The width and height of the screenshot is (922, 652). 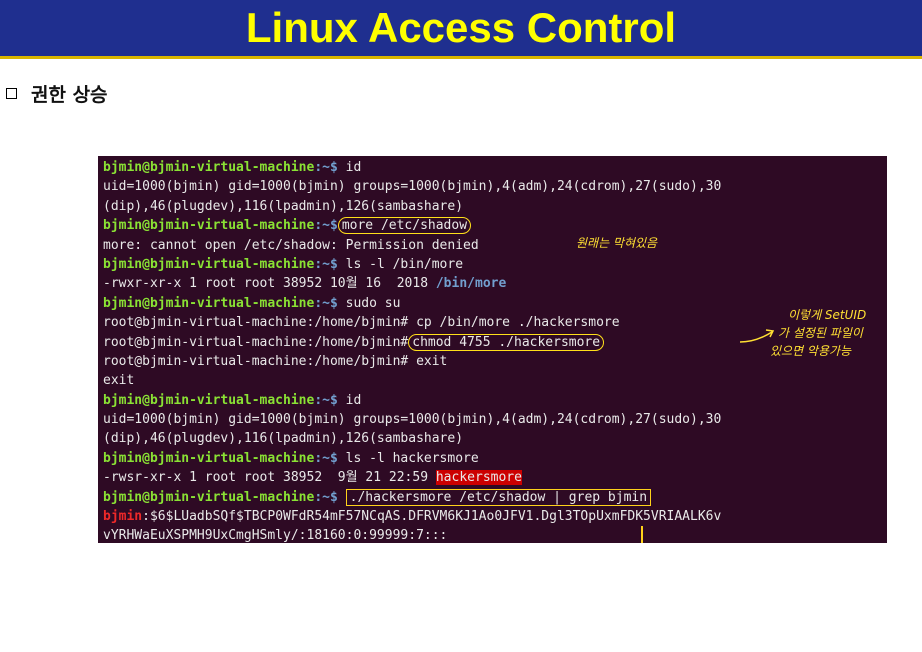 I want to click on output-text: -rwsr-xr-x 1 root root 38952 9월 21 22:59, so click(x=269, y=478).